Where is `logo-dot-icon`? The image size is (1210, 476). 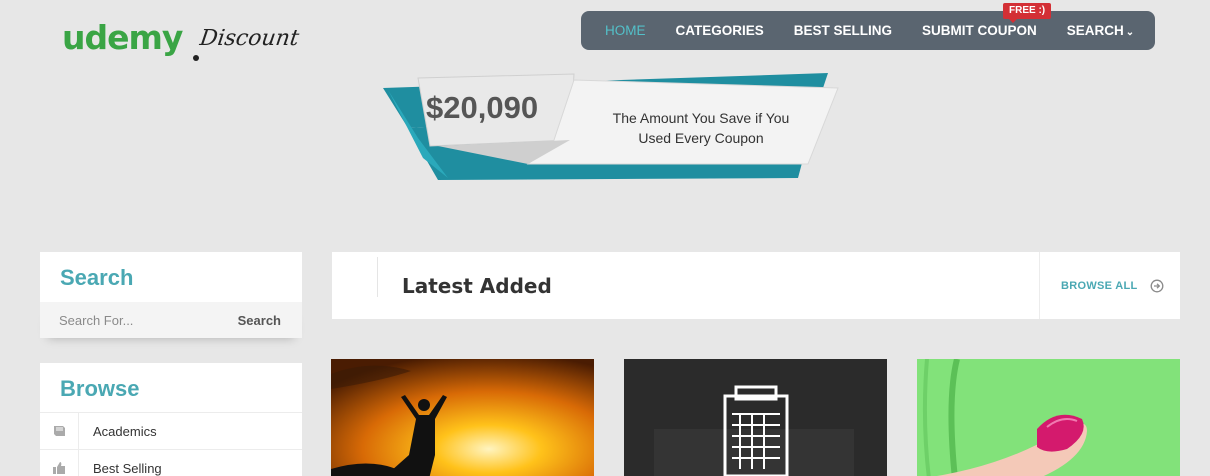
logo-dot-icon is located at coordinates (196, 58).